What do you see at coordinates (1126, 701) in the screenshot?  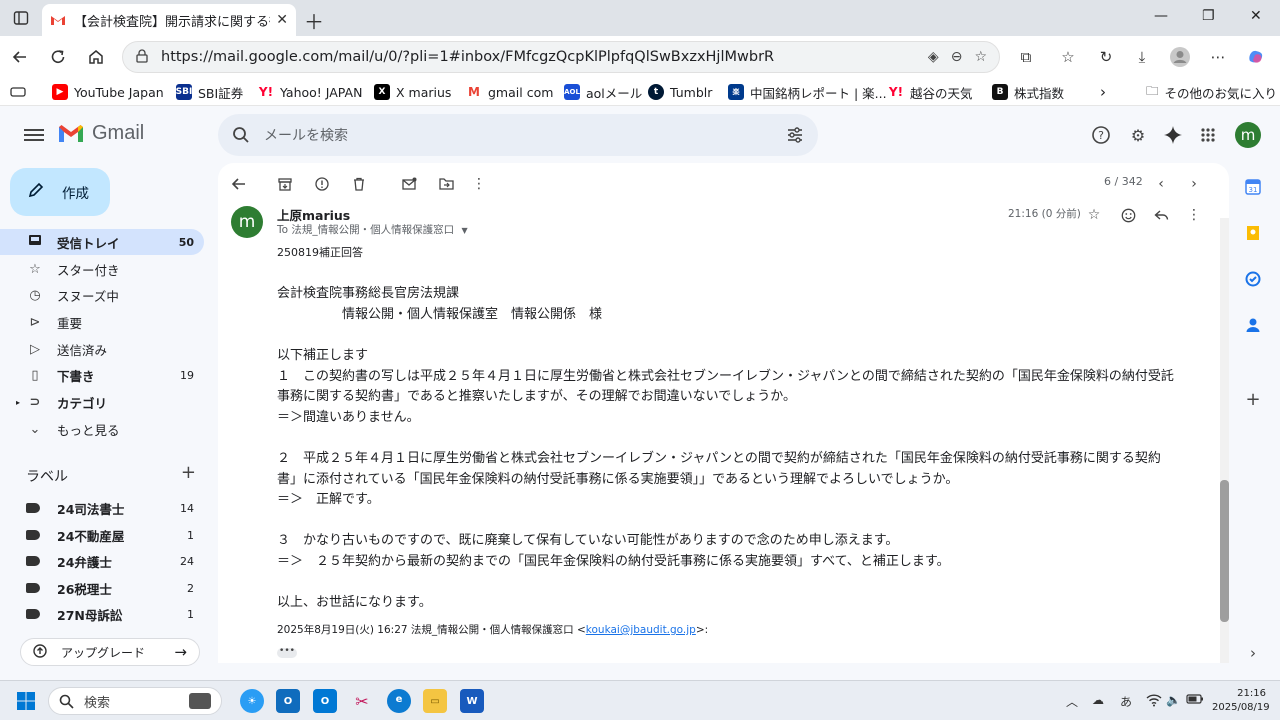 I see `ime-mode: あ` at bounding box center [1126, 701].